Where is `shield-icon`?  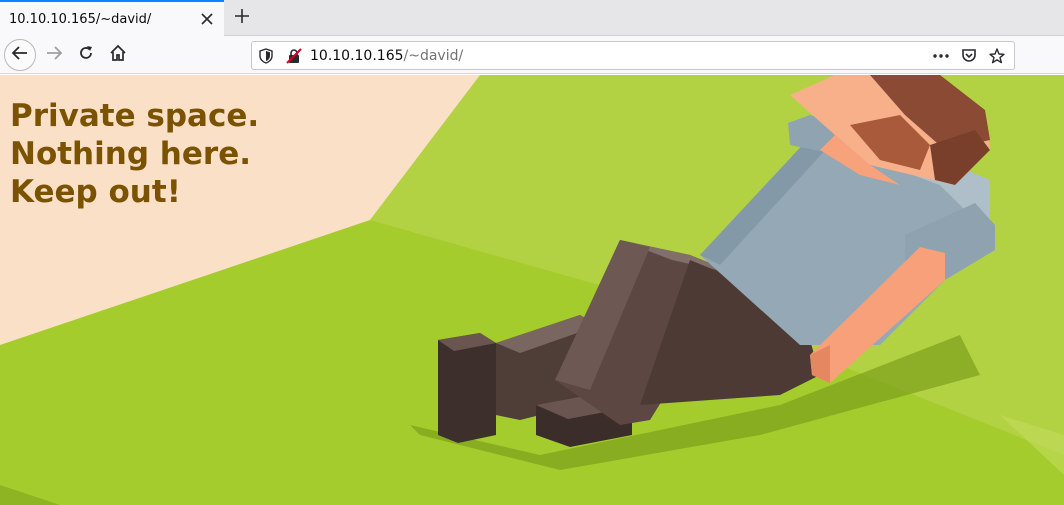
shield-icon is located at coordinates (266, 56).